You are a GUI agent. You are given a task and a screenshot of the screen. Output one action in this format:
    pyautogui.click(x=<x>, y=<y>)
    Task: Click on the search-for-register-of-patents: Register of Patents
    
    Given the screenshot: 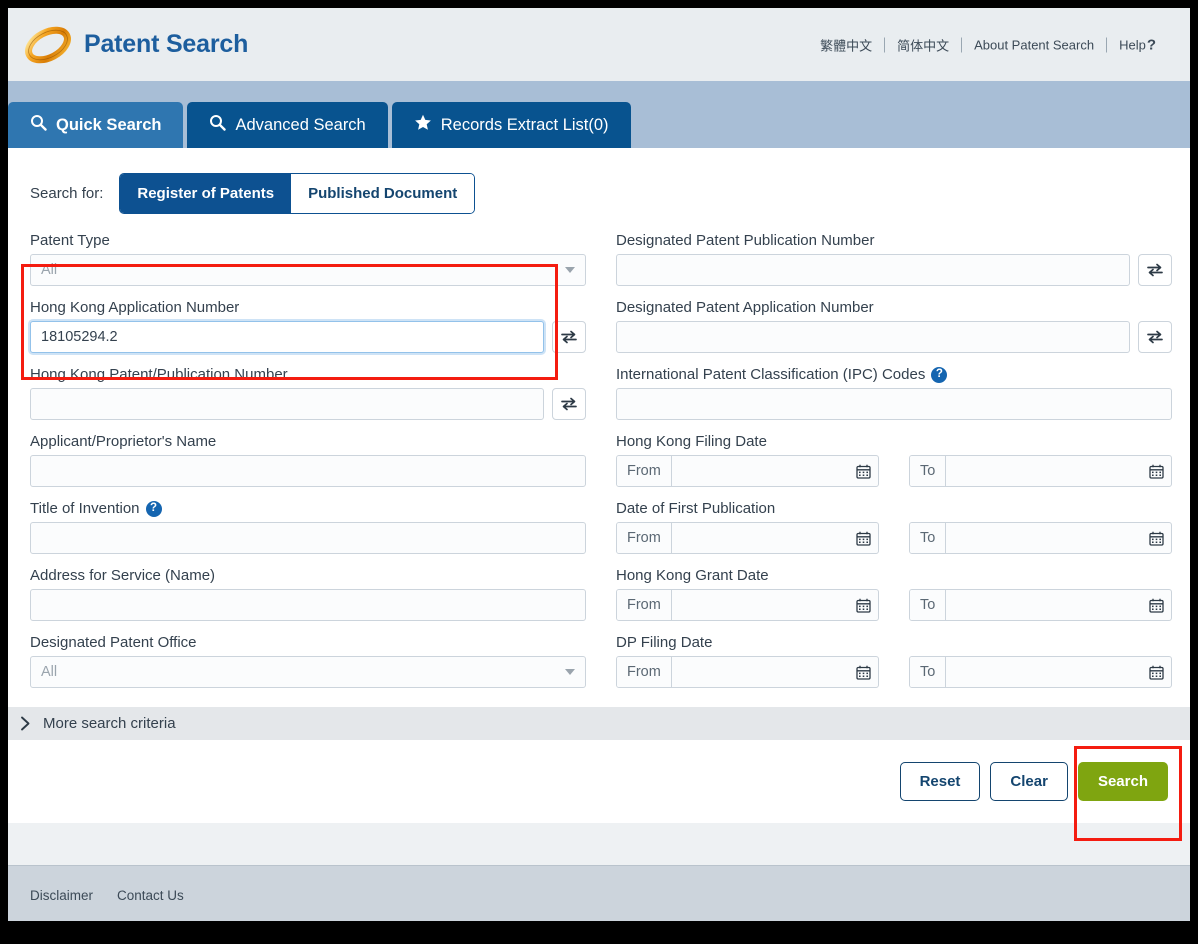 What is the action you would take?
    pyautogui.click(x=206, y=193)
    